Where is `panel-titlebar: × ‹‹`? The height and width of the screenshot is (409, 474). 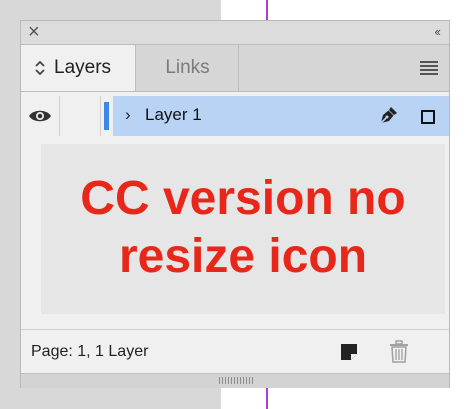 panel-titlebar: × ‹‹ is located at coordinates (235, 33).